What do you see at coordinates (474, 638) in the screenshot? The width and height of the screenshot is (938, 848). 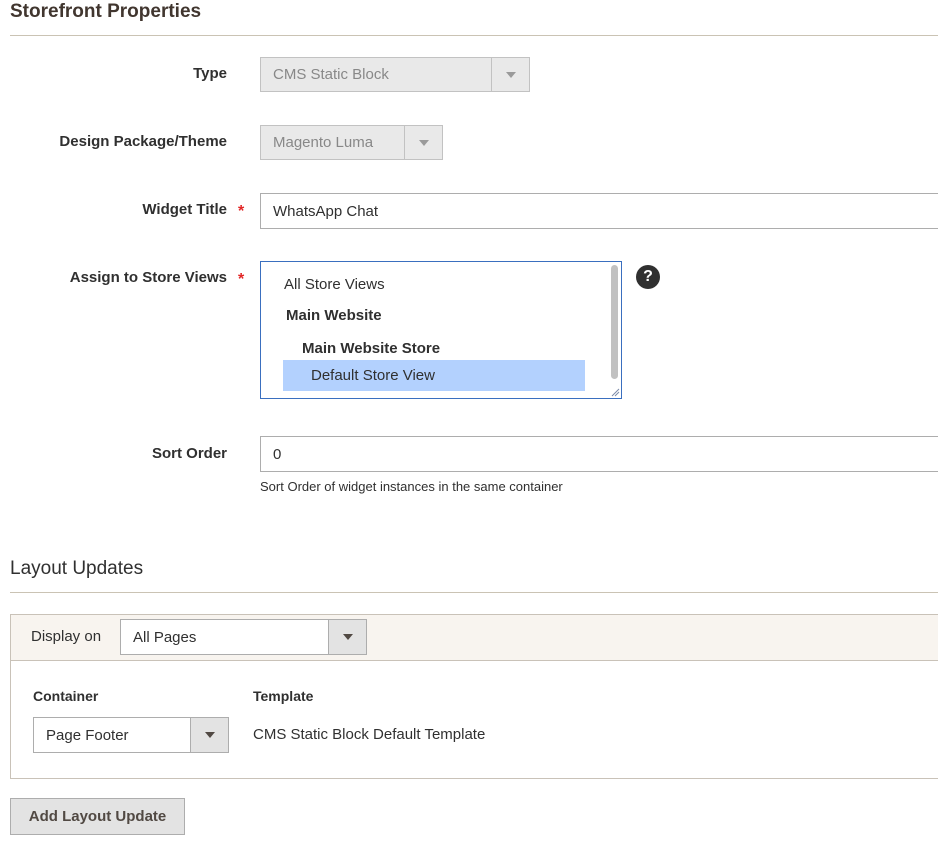 I see `layout-update-header: Display on All Pages` at bounding box center [474, 638].